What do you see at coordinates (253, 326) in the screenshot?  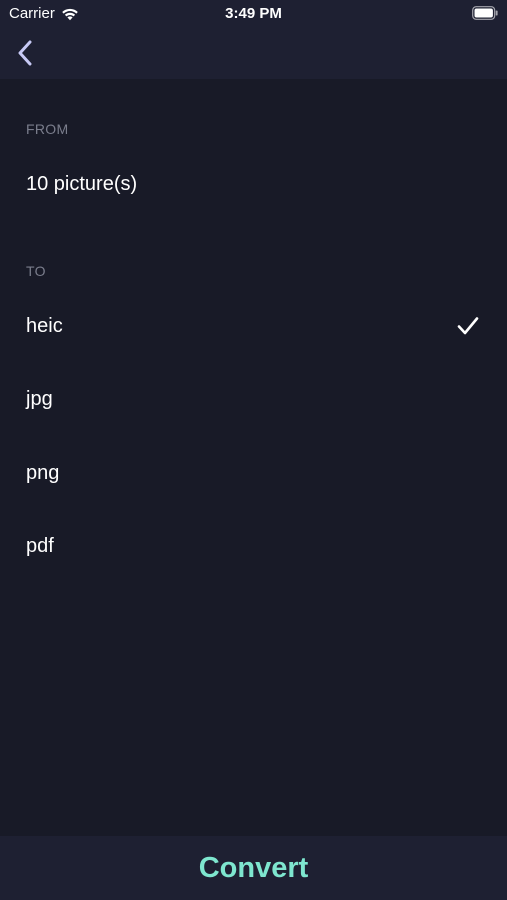 I see `format-option-heic: heic` at bounding box center [253, 326].